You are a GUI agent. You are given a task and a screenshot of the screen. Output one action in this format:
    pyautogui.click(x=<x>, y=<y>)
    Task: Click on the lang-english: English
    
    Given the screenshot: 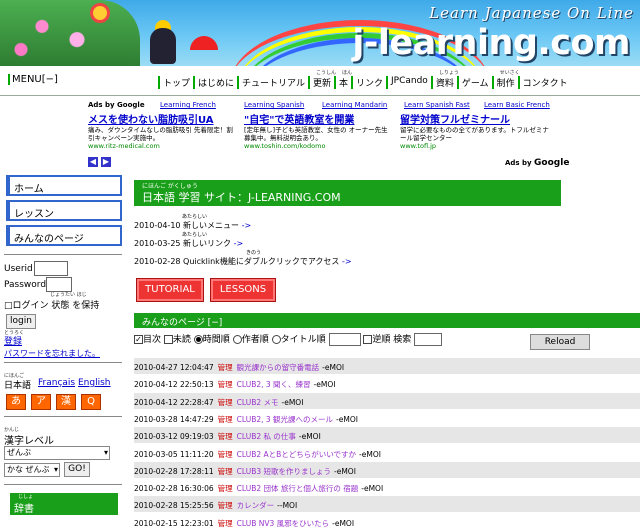 What is the action you would take?
    pyautogui.click(x=94, y=383)
    